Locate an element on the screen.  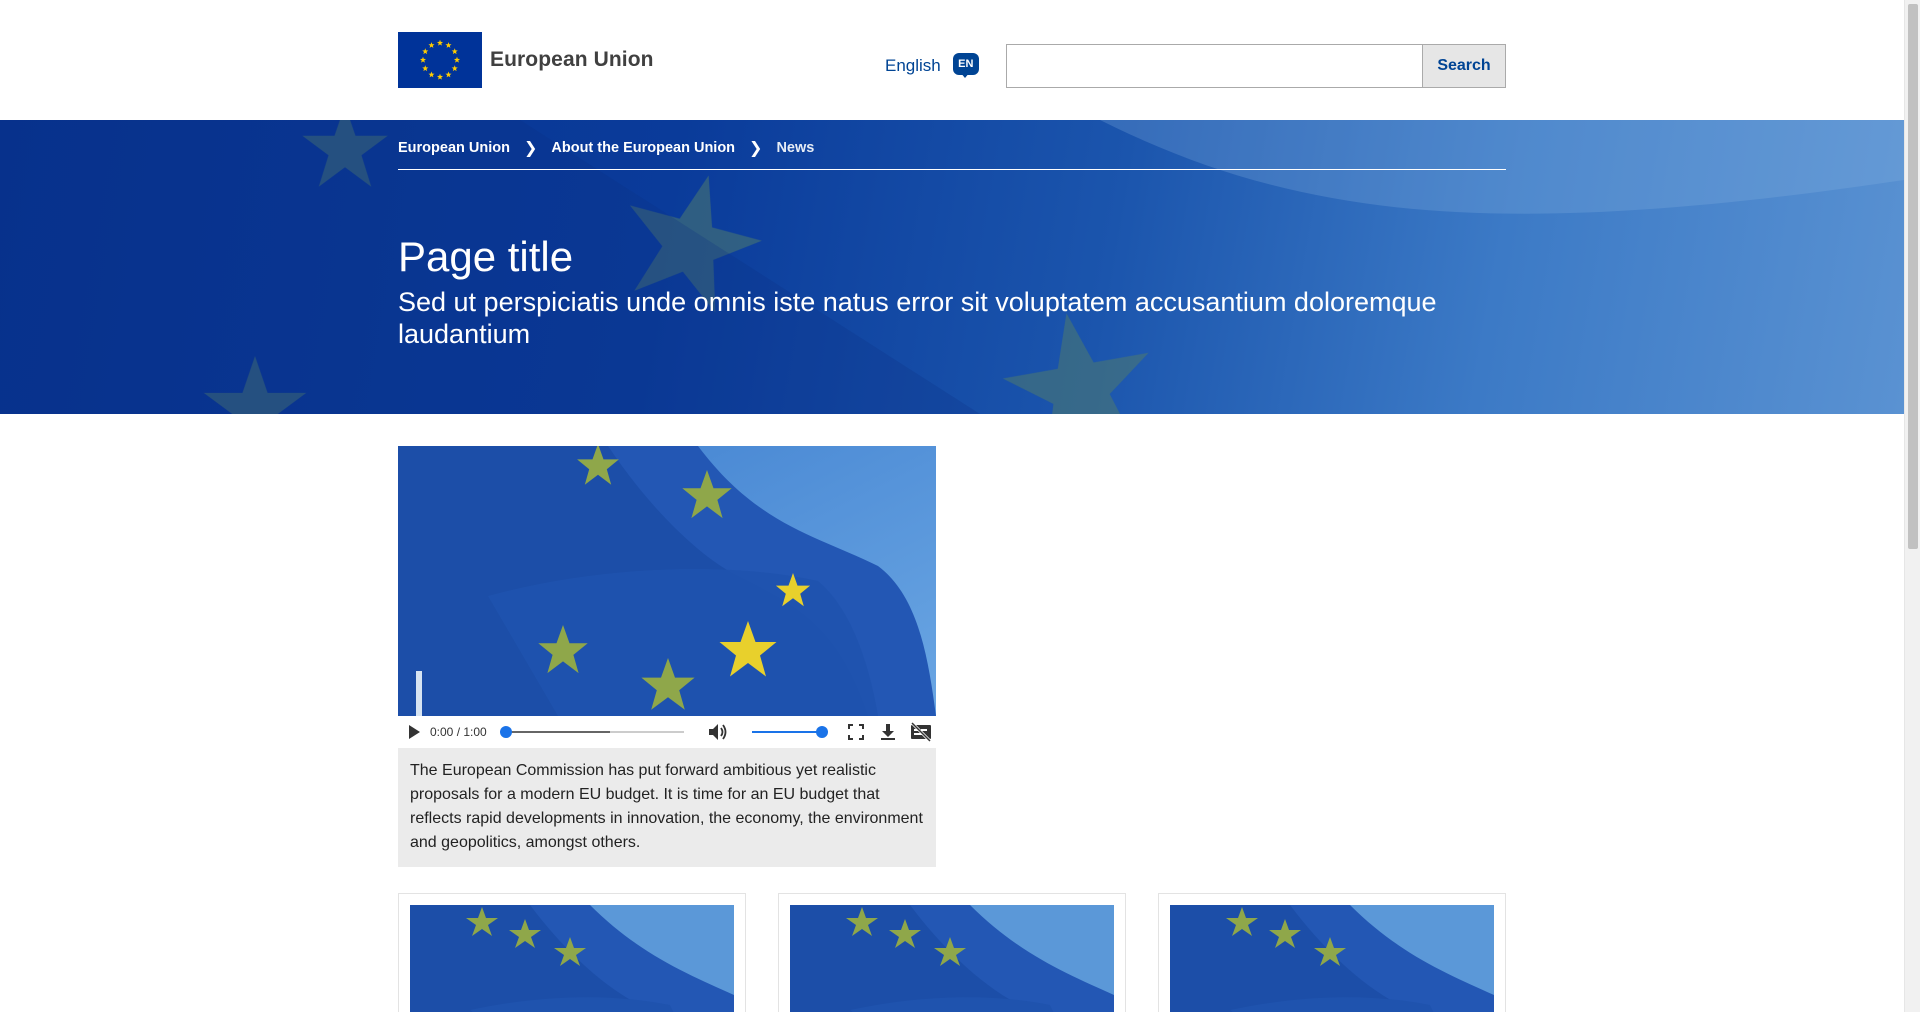
page-scrollbar is located at coordinates (1912, 506).